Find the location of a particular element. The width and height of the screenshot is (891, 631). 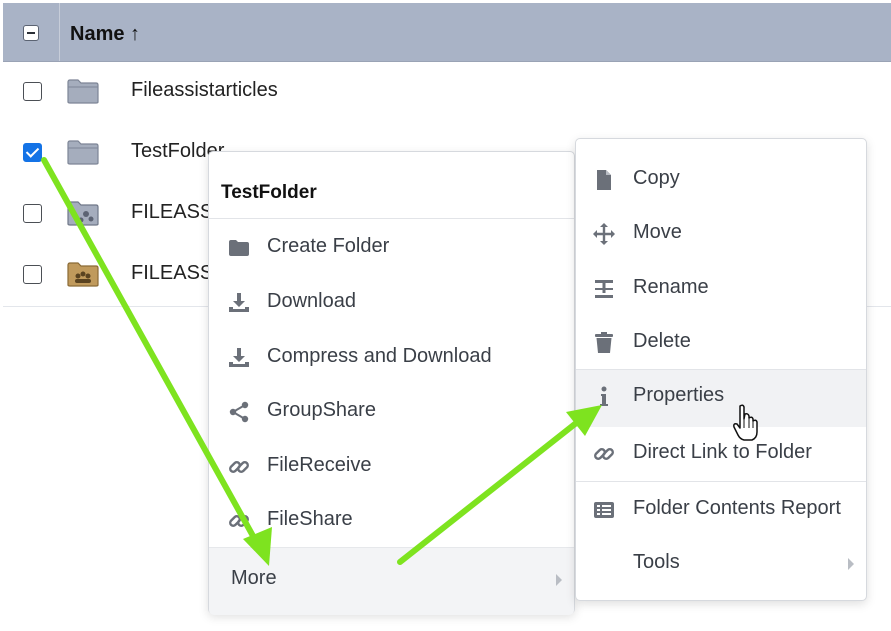

menu-item-label: Direct Link to Folder is located at coordinates (722, 452).